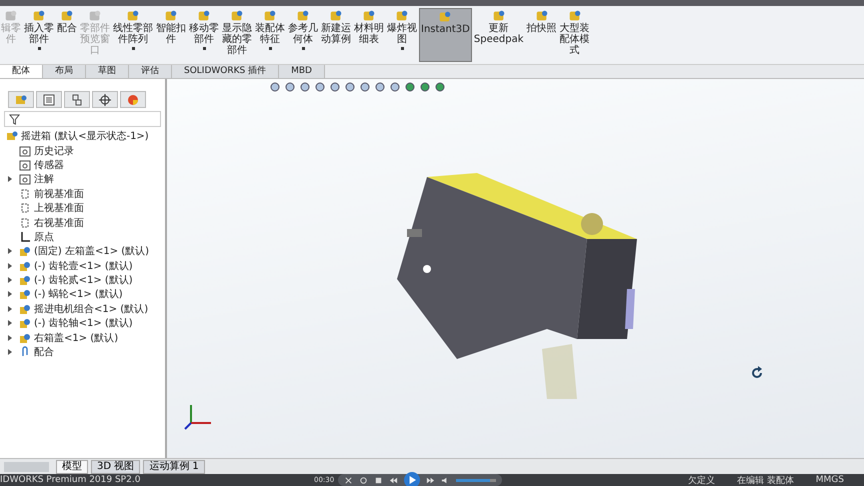 This screenshot has width=864, height=486. What do you see at coordinates (44, 237) in the screenshot?
I see `tree-item: 原点` at bounding box center [44, 237].